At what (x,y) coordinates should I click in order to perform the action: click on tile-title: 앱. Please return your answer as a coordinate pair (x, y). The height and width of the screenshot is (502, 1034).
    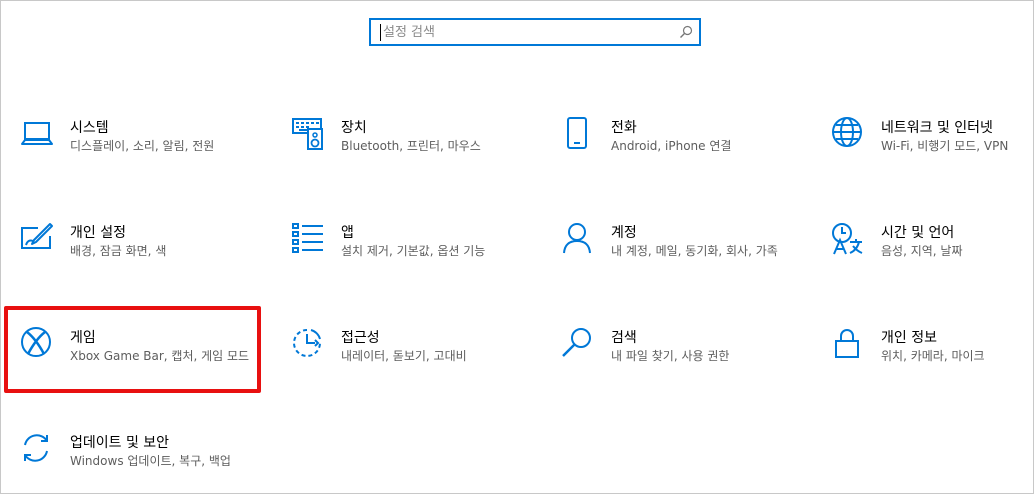
    Looking at the image, I should click on (347, 233).